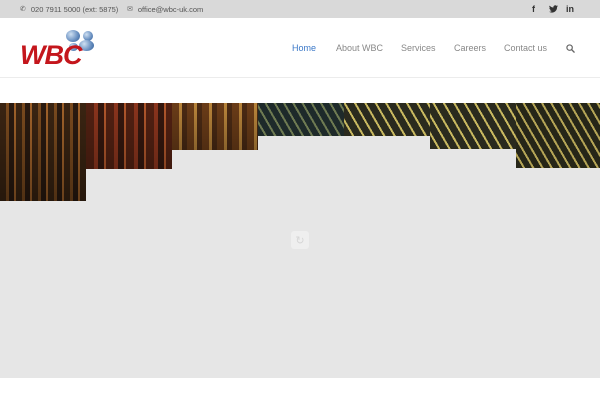  What do you see at coordinates (418, 48) in the screenshot?
I see `nav-services: Services` at bounding box center [418, 48].